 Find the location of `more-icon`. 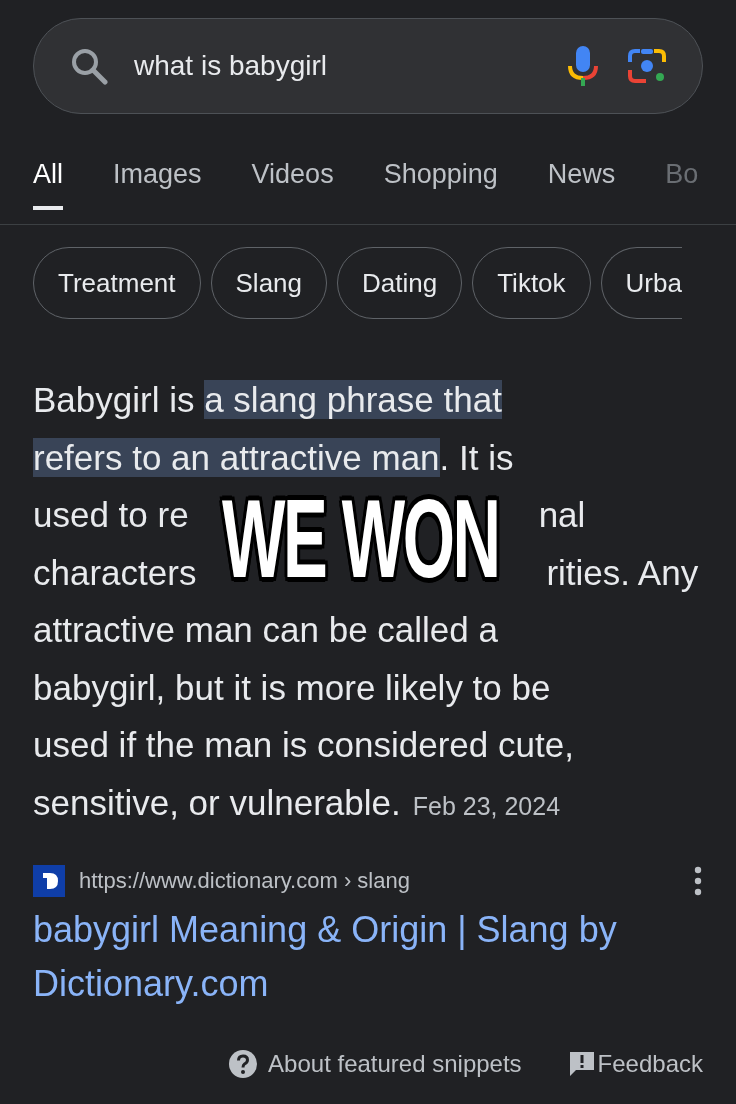

more-icon is located at coordinates (698, 881).